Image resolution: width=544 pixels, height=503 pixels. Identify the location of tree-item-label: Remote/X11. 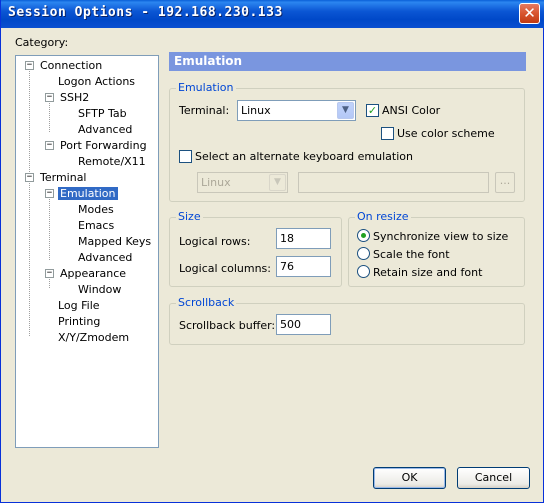
(112, 161).